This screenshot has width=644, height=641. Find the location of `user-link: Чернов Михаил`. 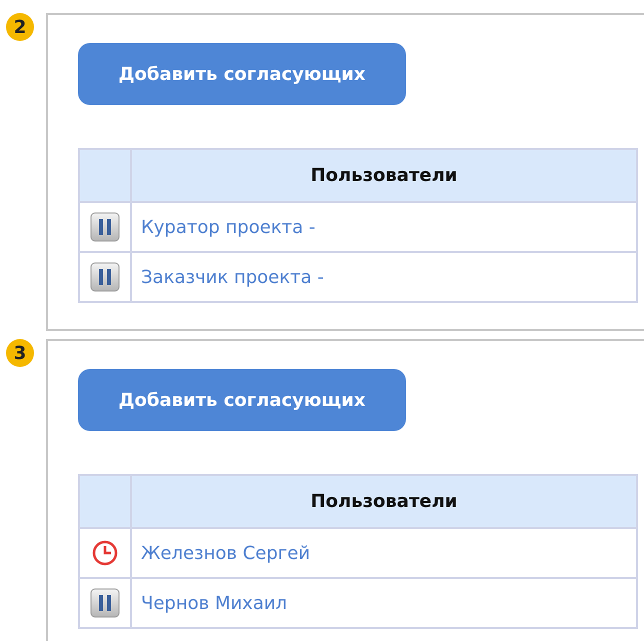

user-link: Чернов Михаил is located at coordinates (210, 603).